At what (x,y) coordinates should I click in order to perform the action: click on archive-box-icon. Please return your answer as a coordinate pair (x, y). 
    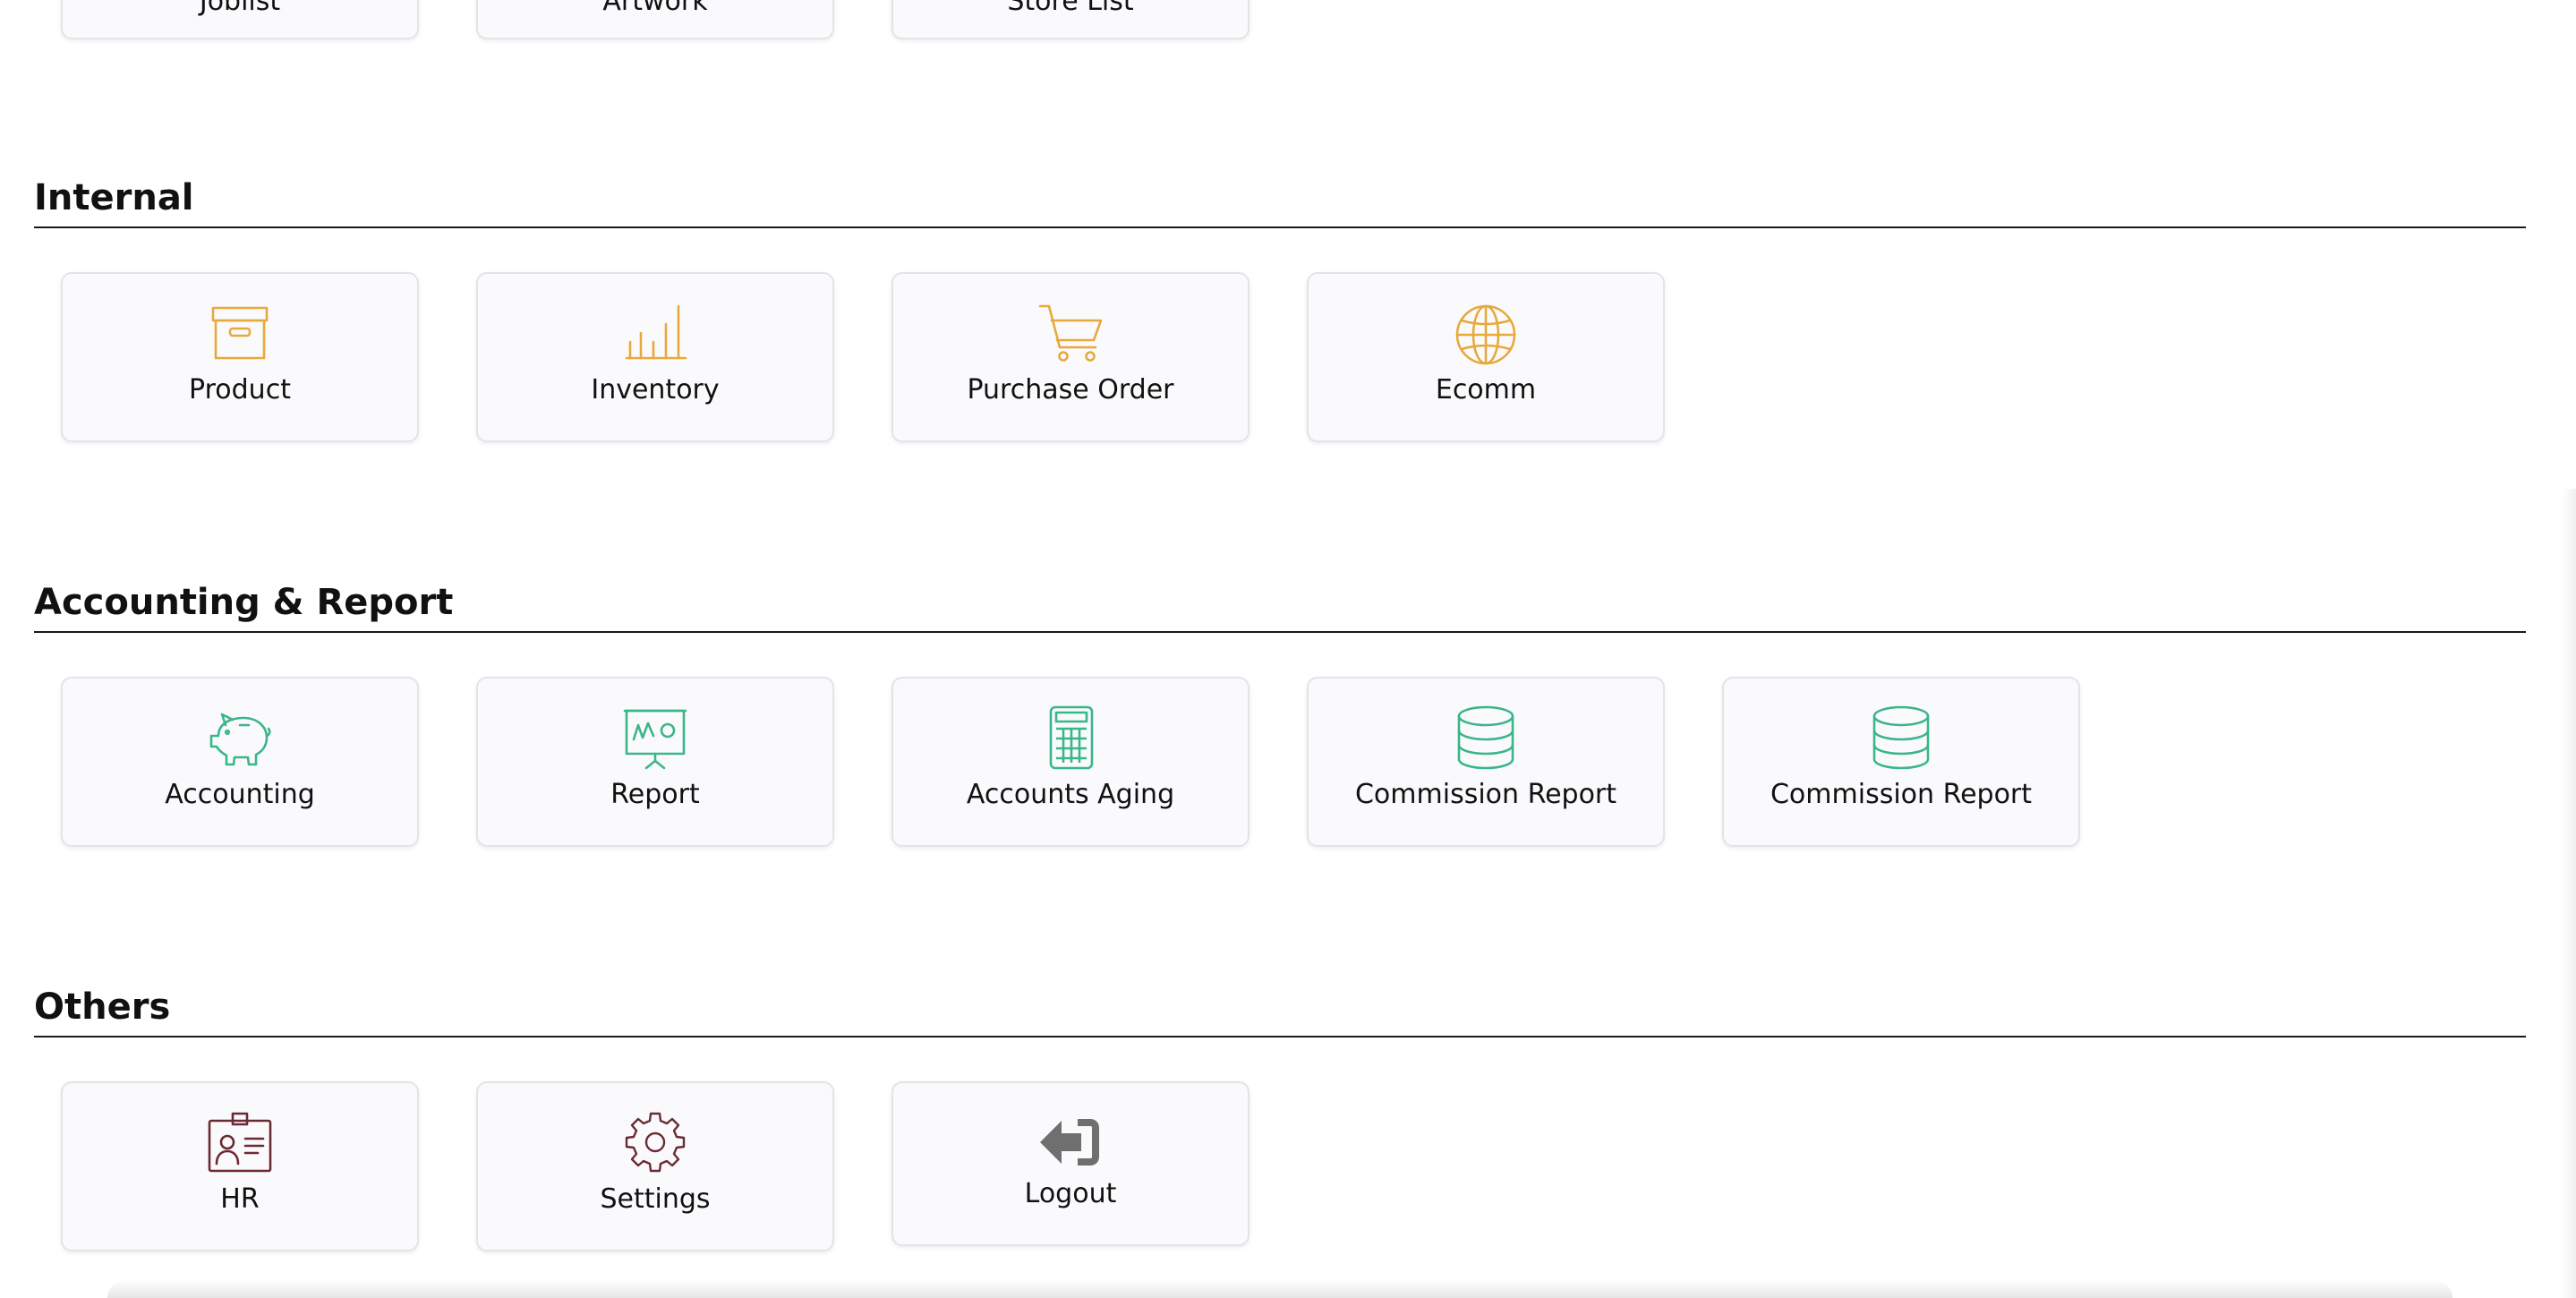
    Looking at the image, I should click on (240, 333).